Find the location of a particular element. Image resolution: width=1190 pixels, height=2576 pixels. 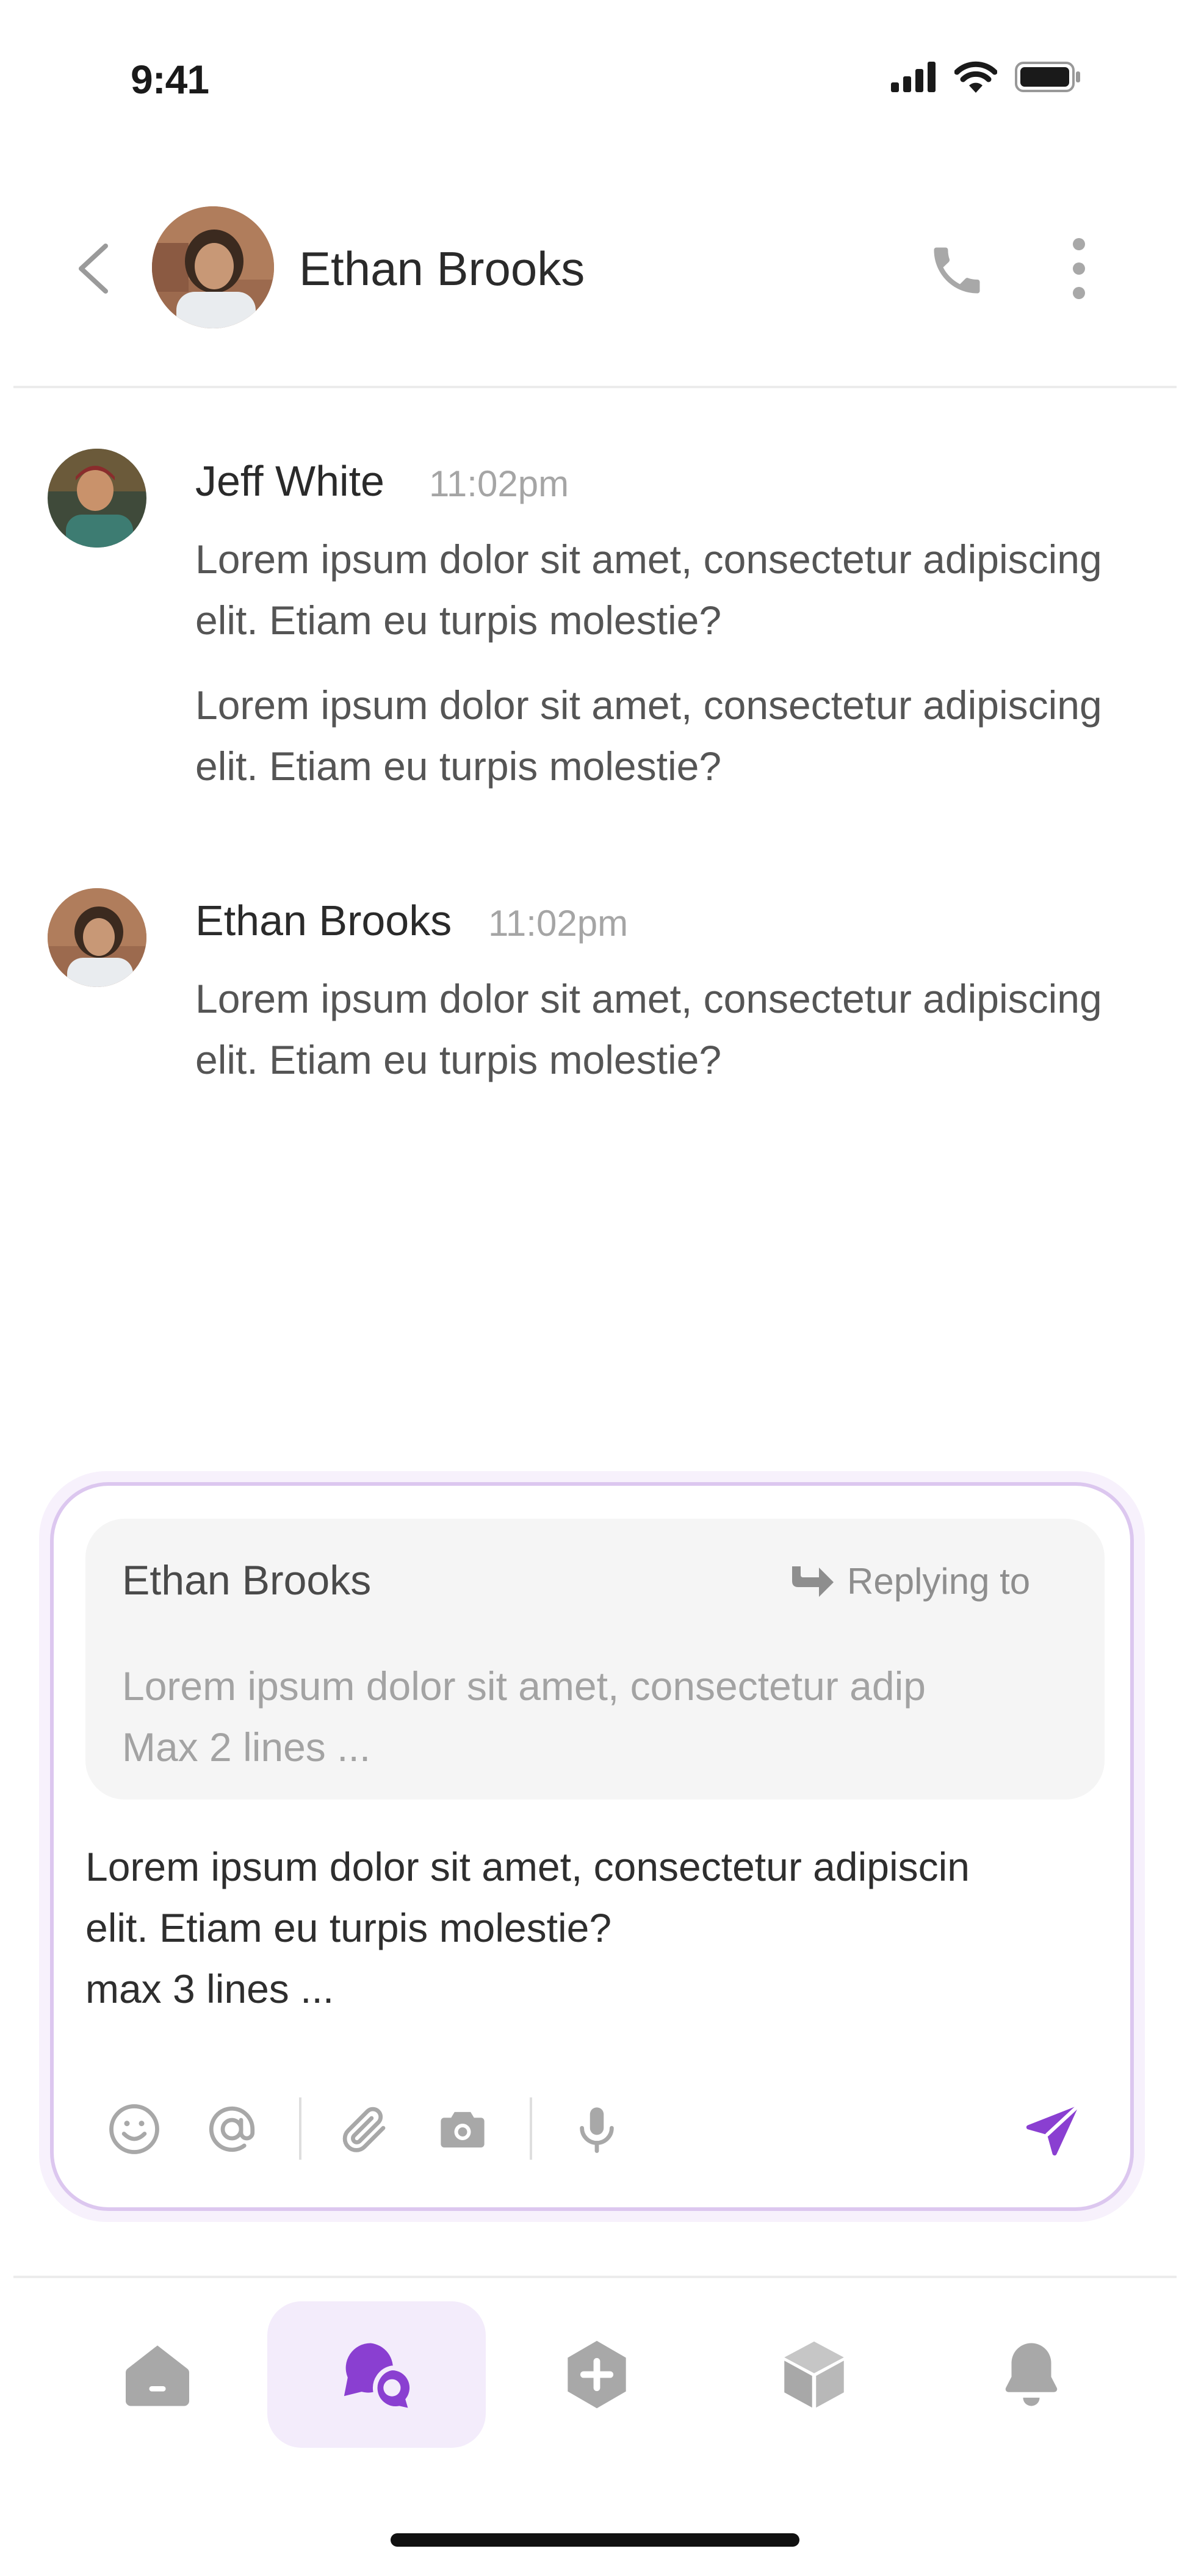

camera-button is located at coordinates (462, 2129).